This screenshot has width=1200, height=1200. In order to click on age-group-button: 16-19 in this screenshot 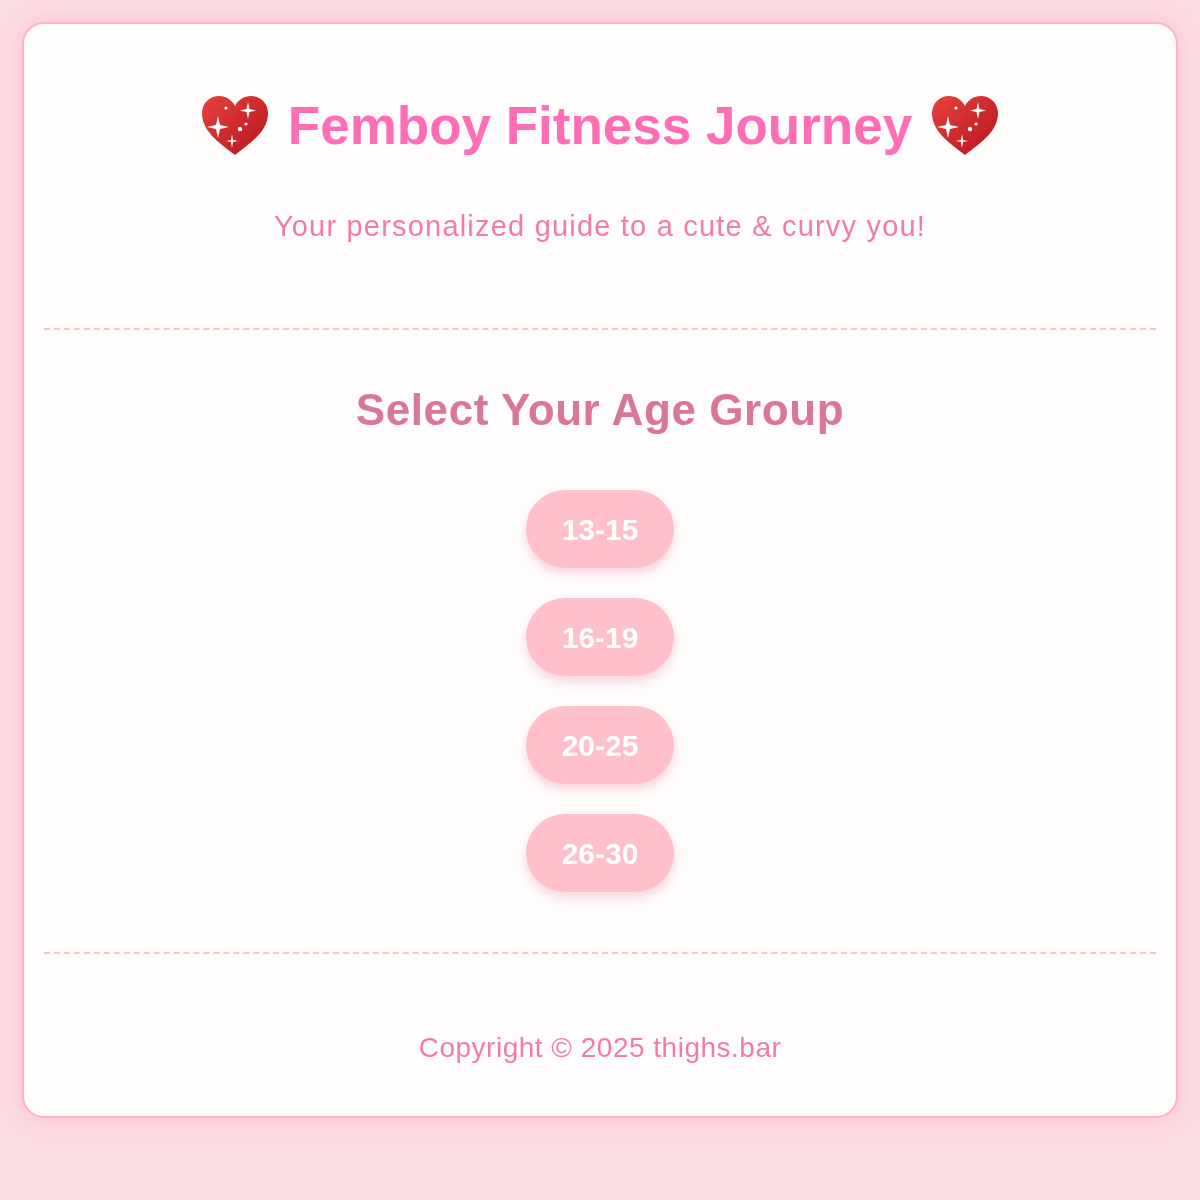, I will do `click(600, 637)`.